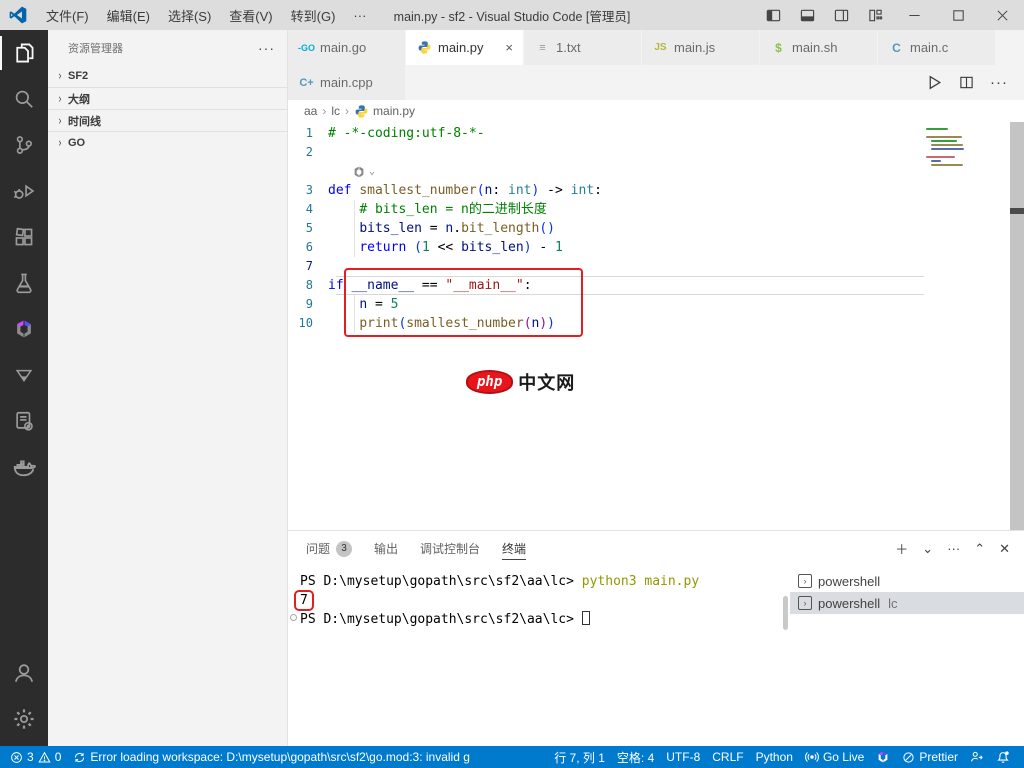  I want to click on menu-3: 选择(S), so click(189, 15).